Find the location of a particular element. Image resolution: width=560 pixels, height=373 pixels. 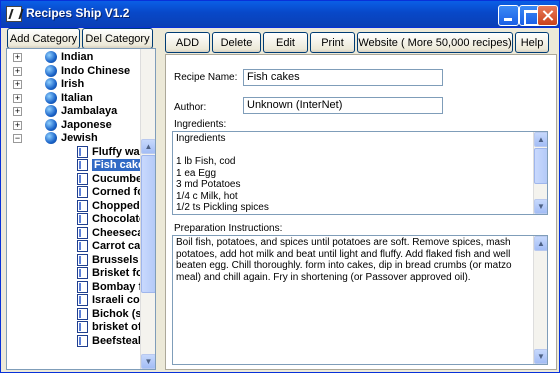

tree-category-label: Irish is located at coordinates (73, 84).